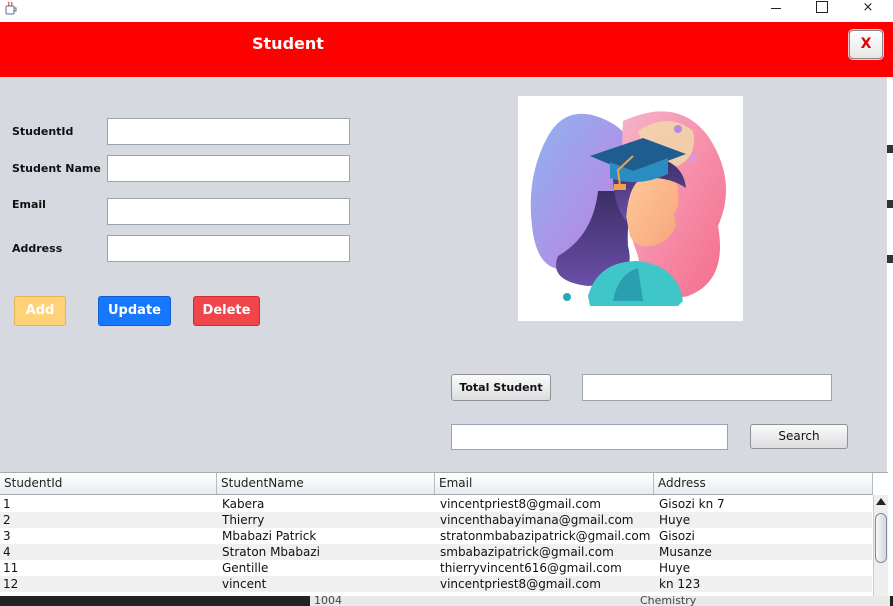  What do you see at coordinates (7, 536) in the screenshot?
I see `cell-studentid: 3` at bounding box center [7, 536].